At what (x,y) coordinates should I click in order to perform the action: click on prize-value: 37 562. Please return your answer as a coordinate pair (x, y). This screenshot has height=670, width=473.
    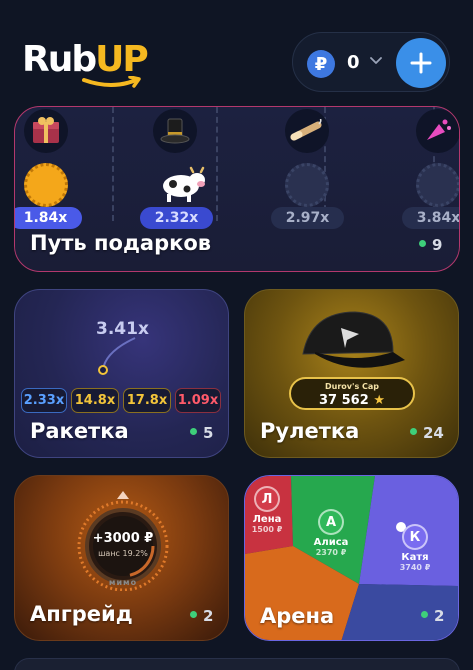
    Looking at the image, I should click on (344, 400).